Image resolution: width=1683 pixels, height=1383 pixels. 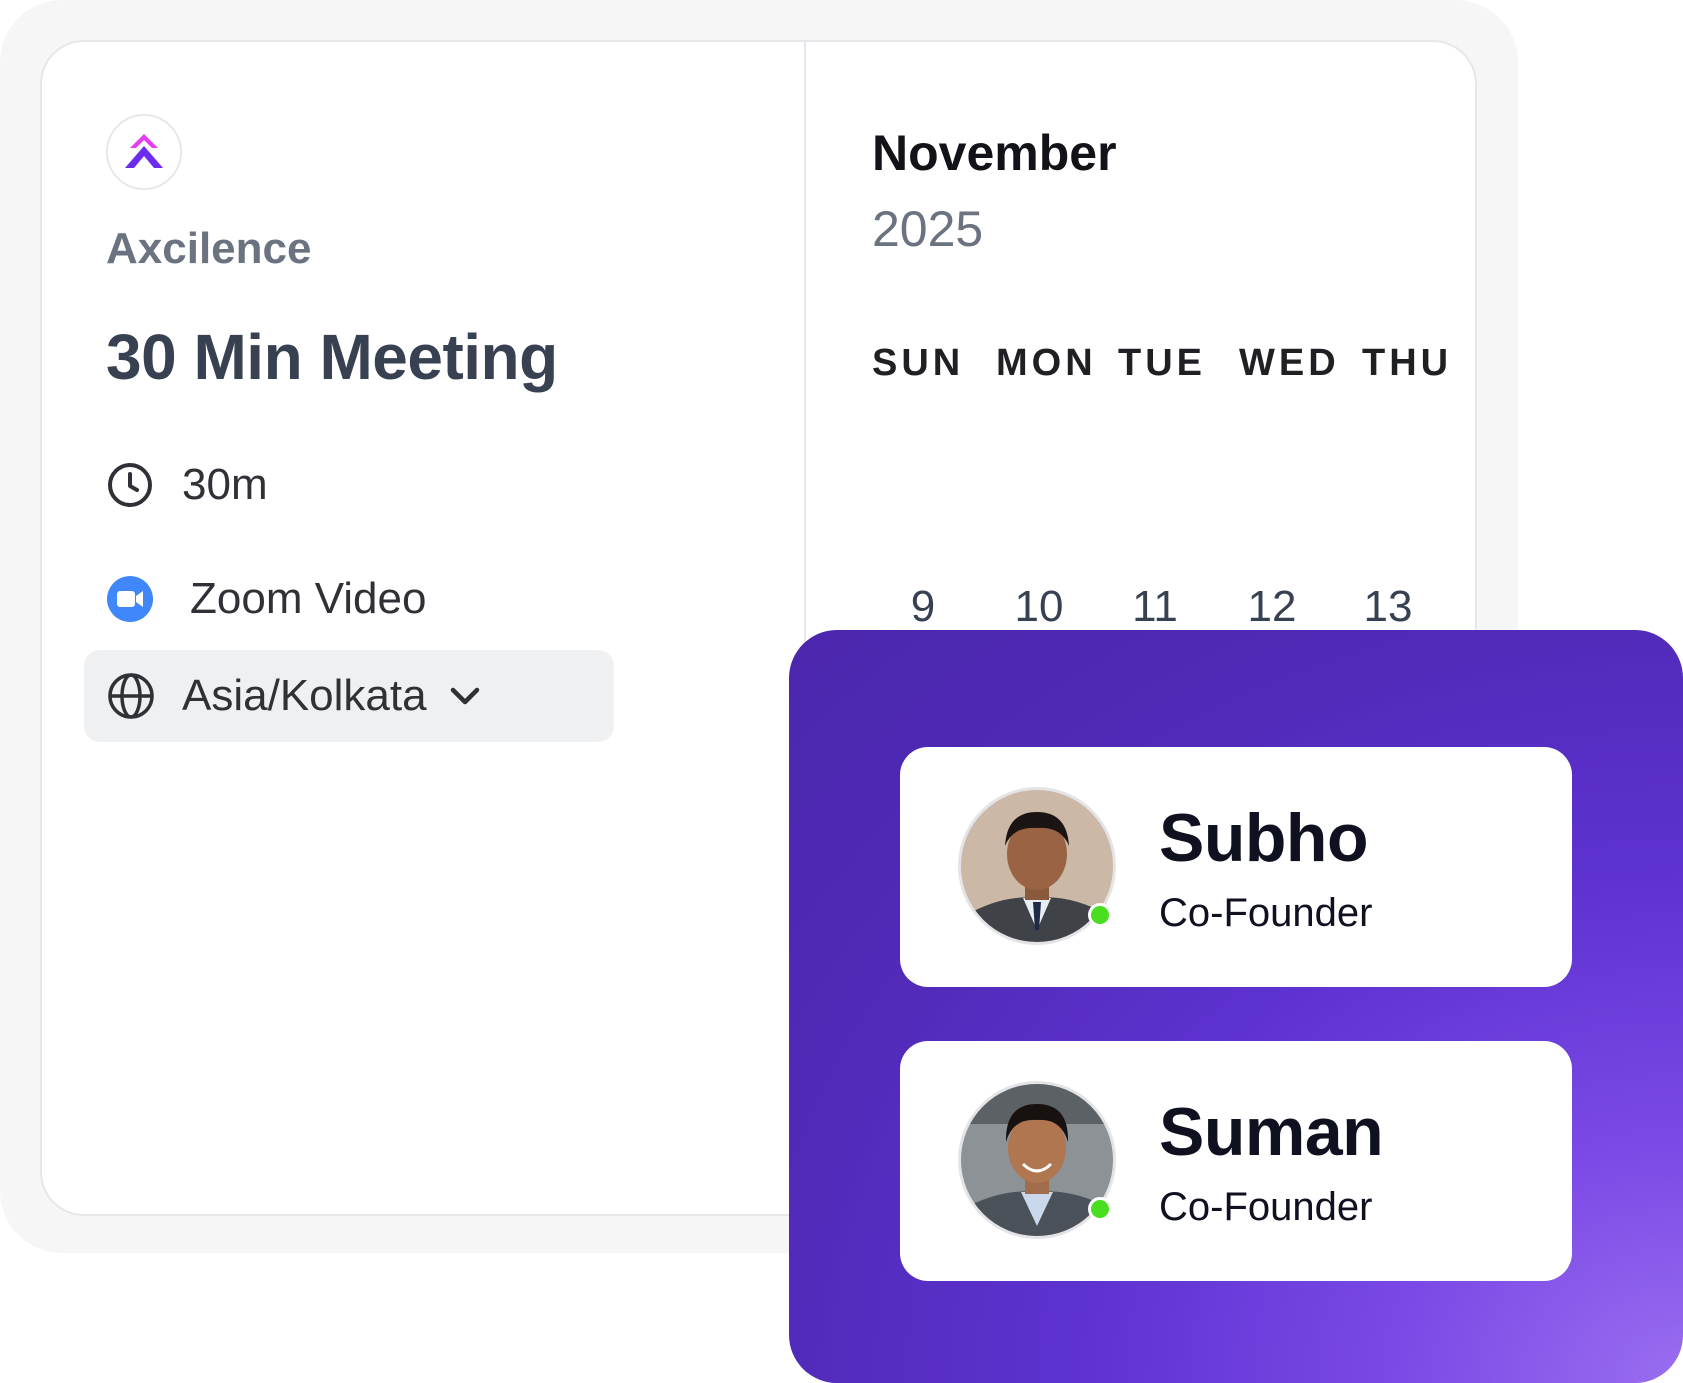 I want to click on organization-name: Axcilence, so click(x=209, y=248).